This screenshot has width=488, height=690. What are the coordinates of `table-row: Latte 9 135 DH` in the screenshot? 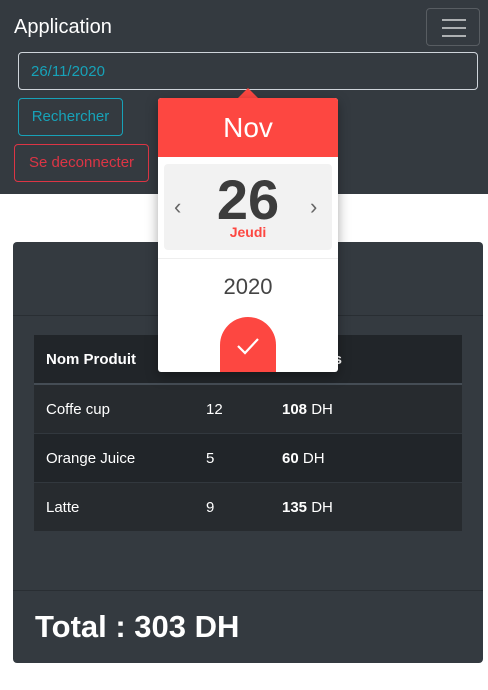 It's located at (248, 506).